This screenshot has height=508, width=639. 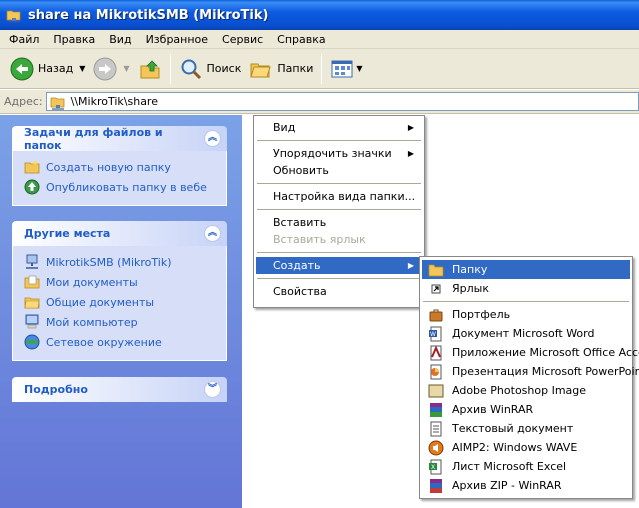 What do you see at coordinates (545, 371) in the screenshot?
I see `submenu-item-label: Презентация Microsoft PowerPoint` at bounding box center [545, 371].